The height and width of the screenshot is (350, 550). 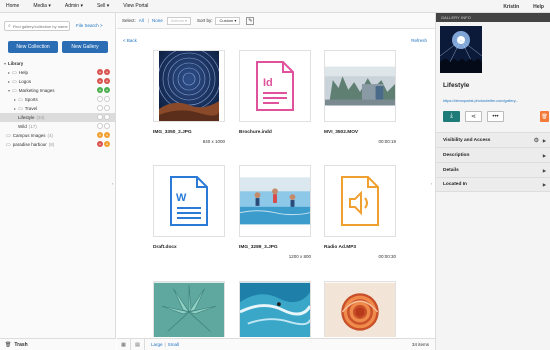 What do you see at coordinates (138, 344) in the screenshot?
I see `list-view-icon: ▤` at bounding box center [138, 344].